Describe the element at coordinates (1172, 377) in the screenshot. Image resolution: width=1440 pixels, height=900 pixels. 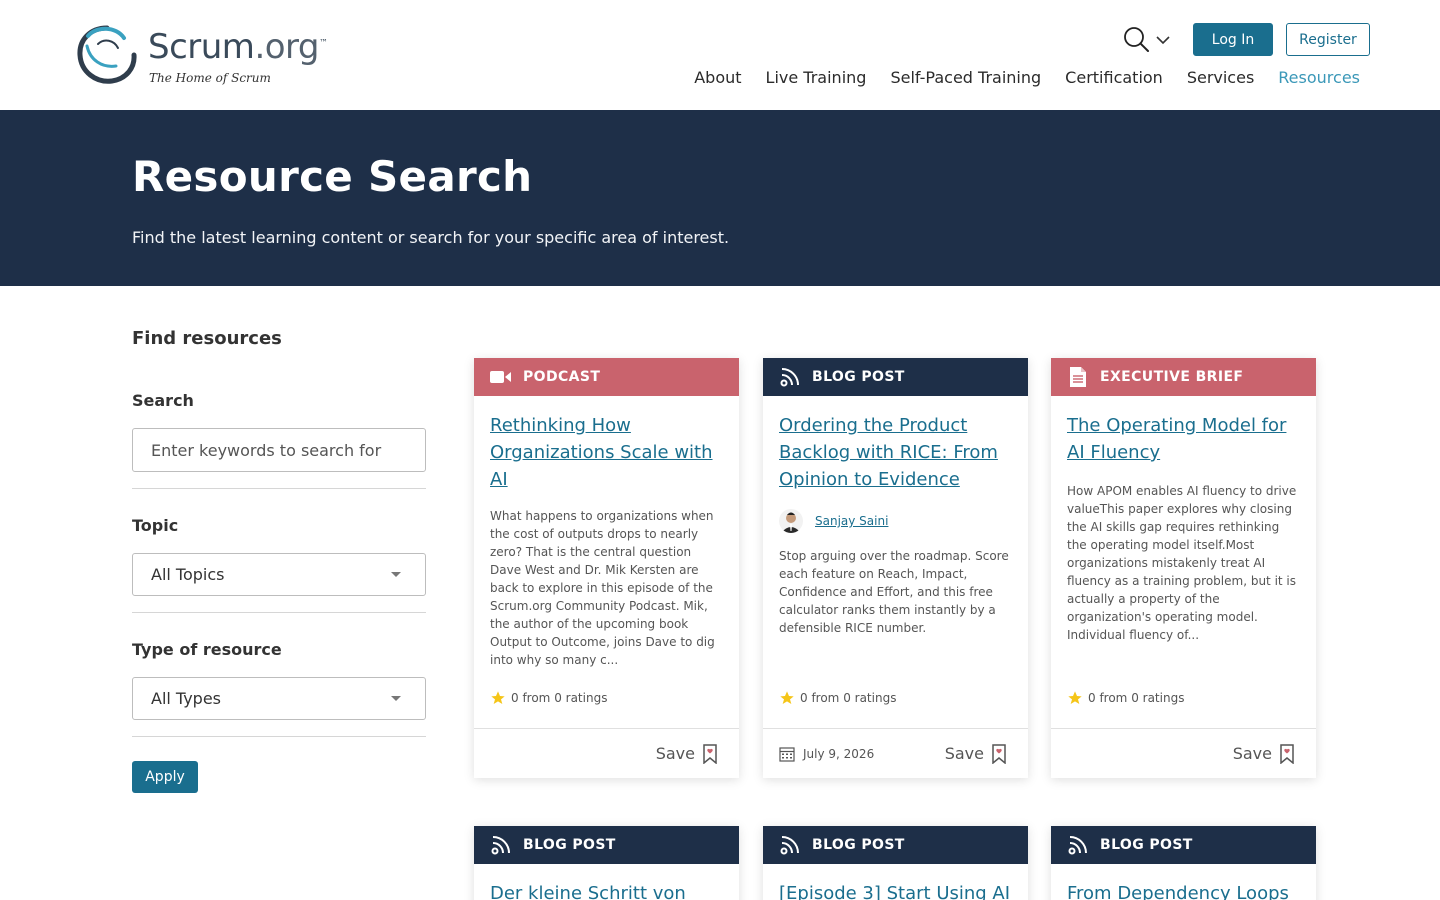
I see `card-type-label: EXECUTIVE BRIEF` at that location.